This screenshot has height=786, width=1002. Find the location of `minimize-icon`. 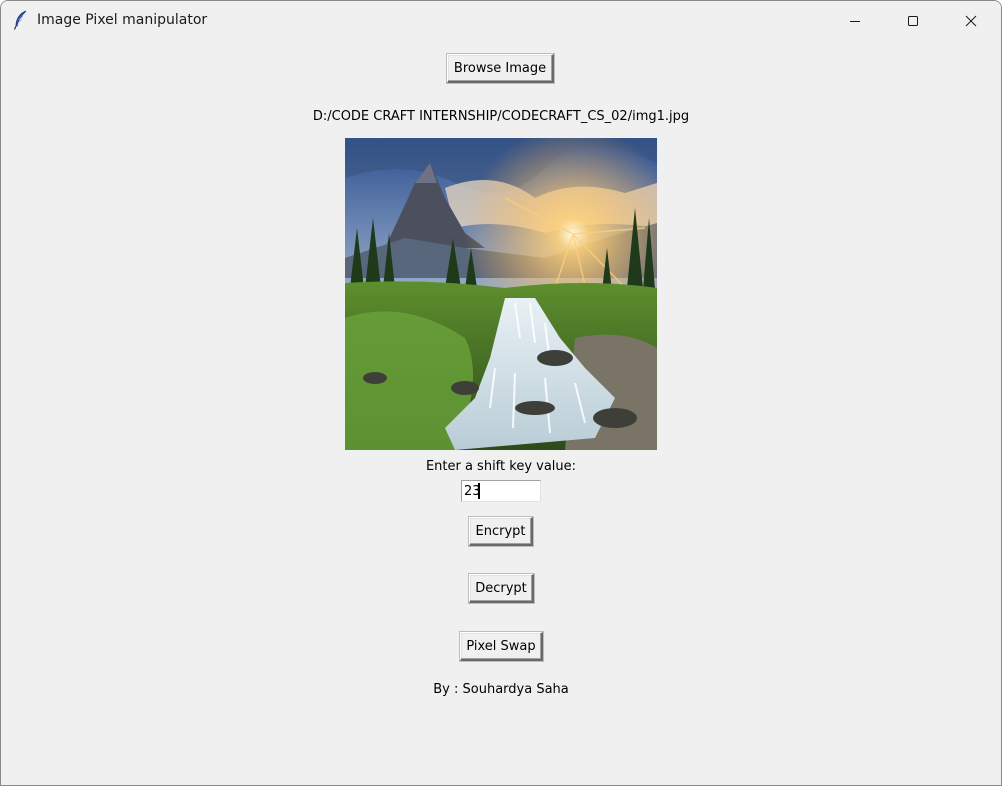

minimize-icon is located at coordinates (855, 21).